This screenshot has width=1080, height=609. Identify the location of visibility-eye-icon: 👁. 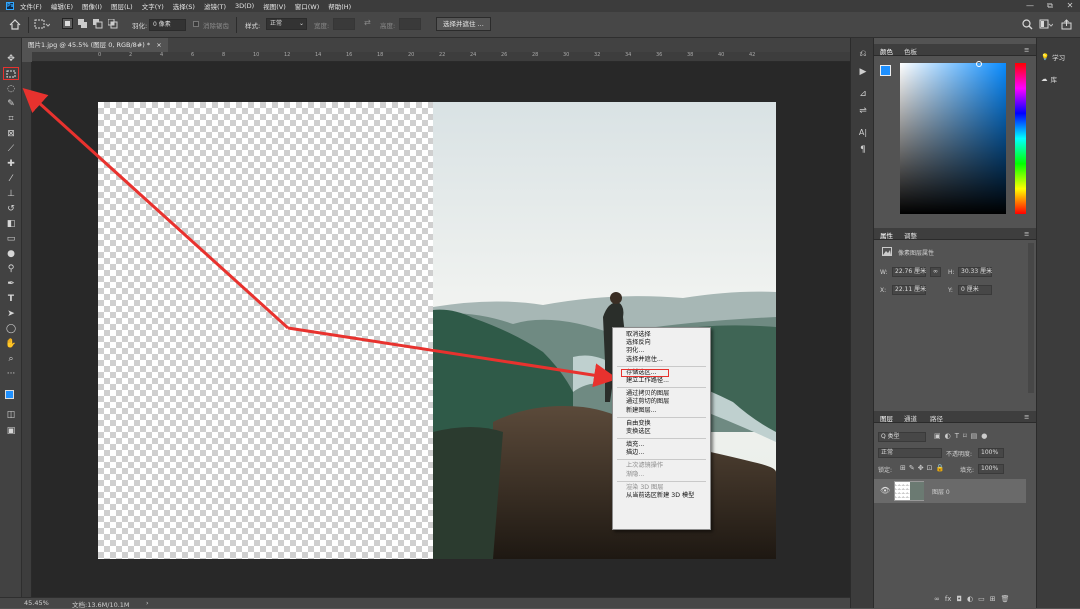
(885, 490).